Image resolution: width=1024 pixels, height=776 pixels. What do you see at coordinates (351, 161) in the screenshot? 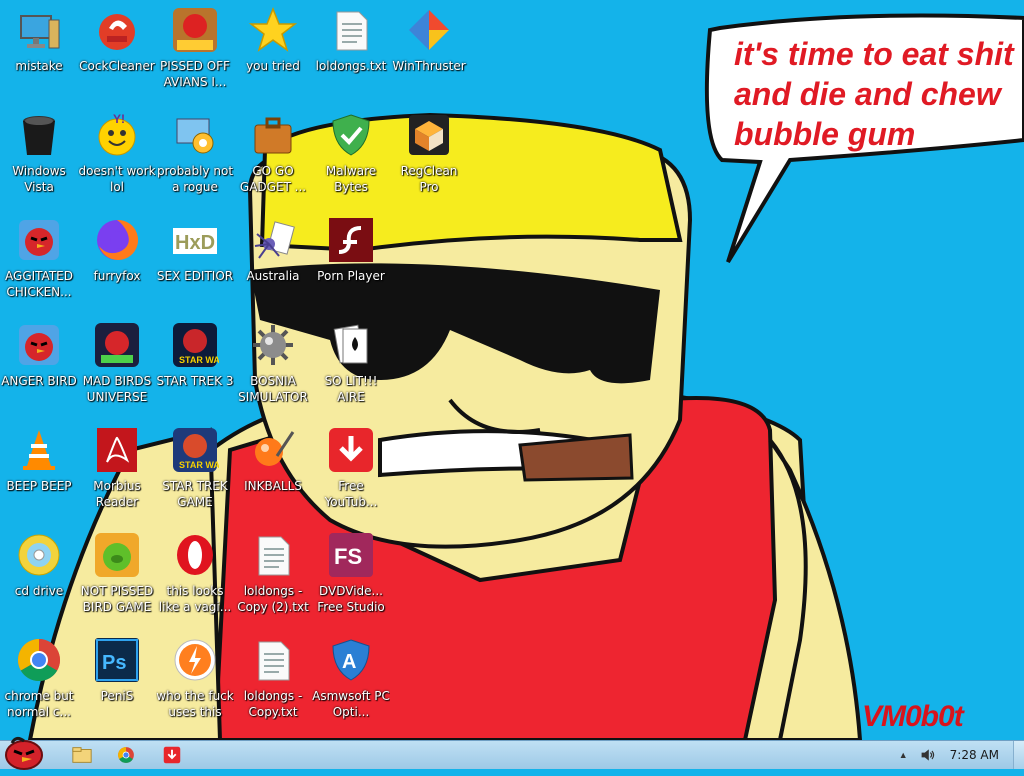
I see `desktop-icon-malware-bytes: Malware Bytes` at bounding box center [351, 161].